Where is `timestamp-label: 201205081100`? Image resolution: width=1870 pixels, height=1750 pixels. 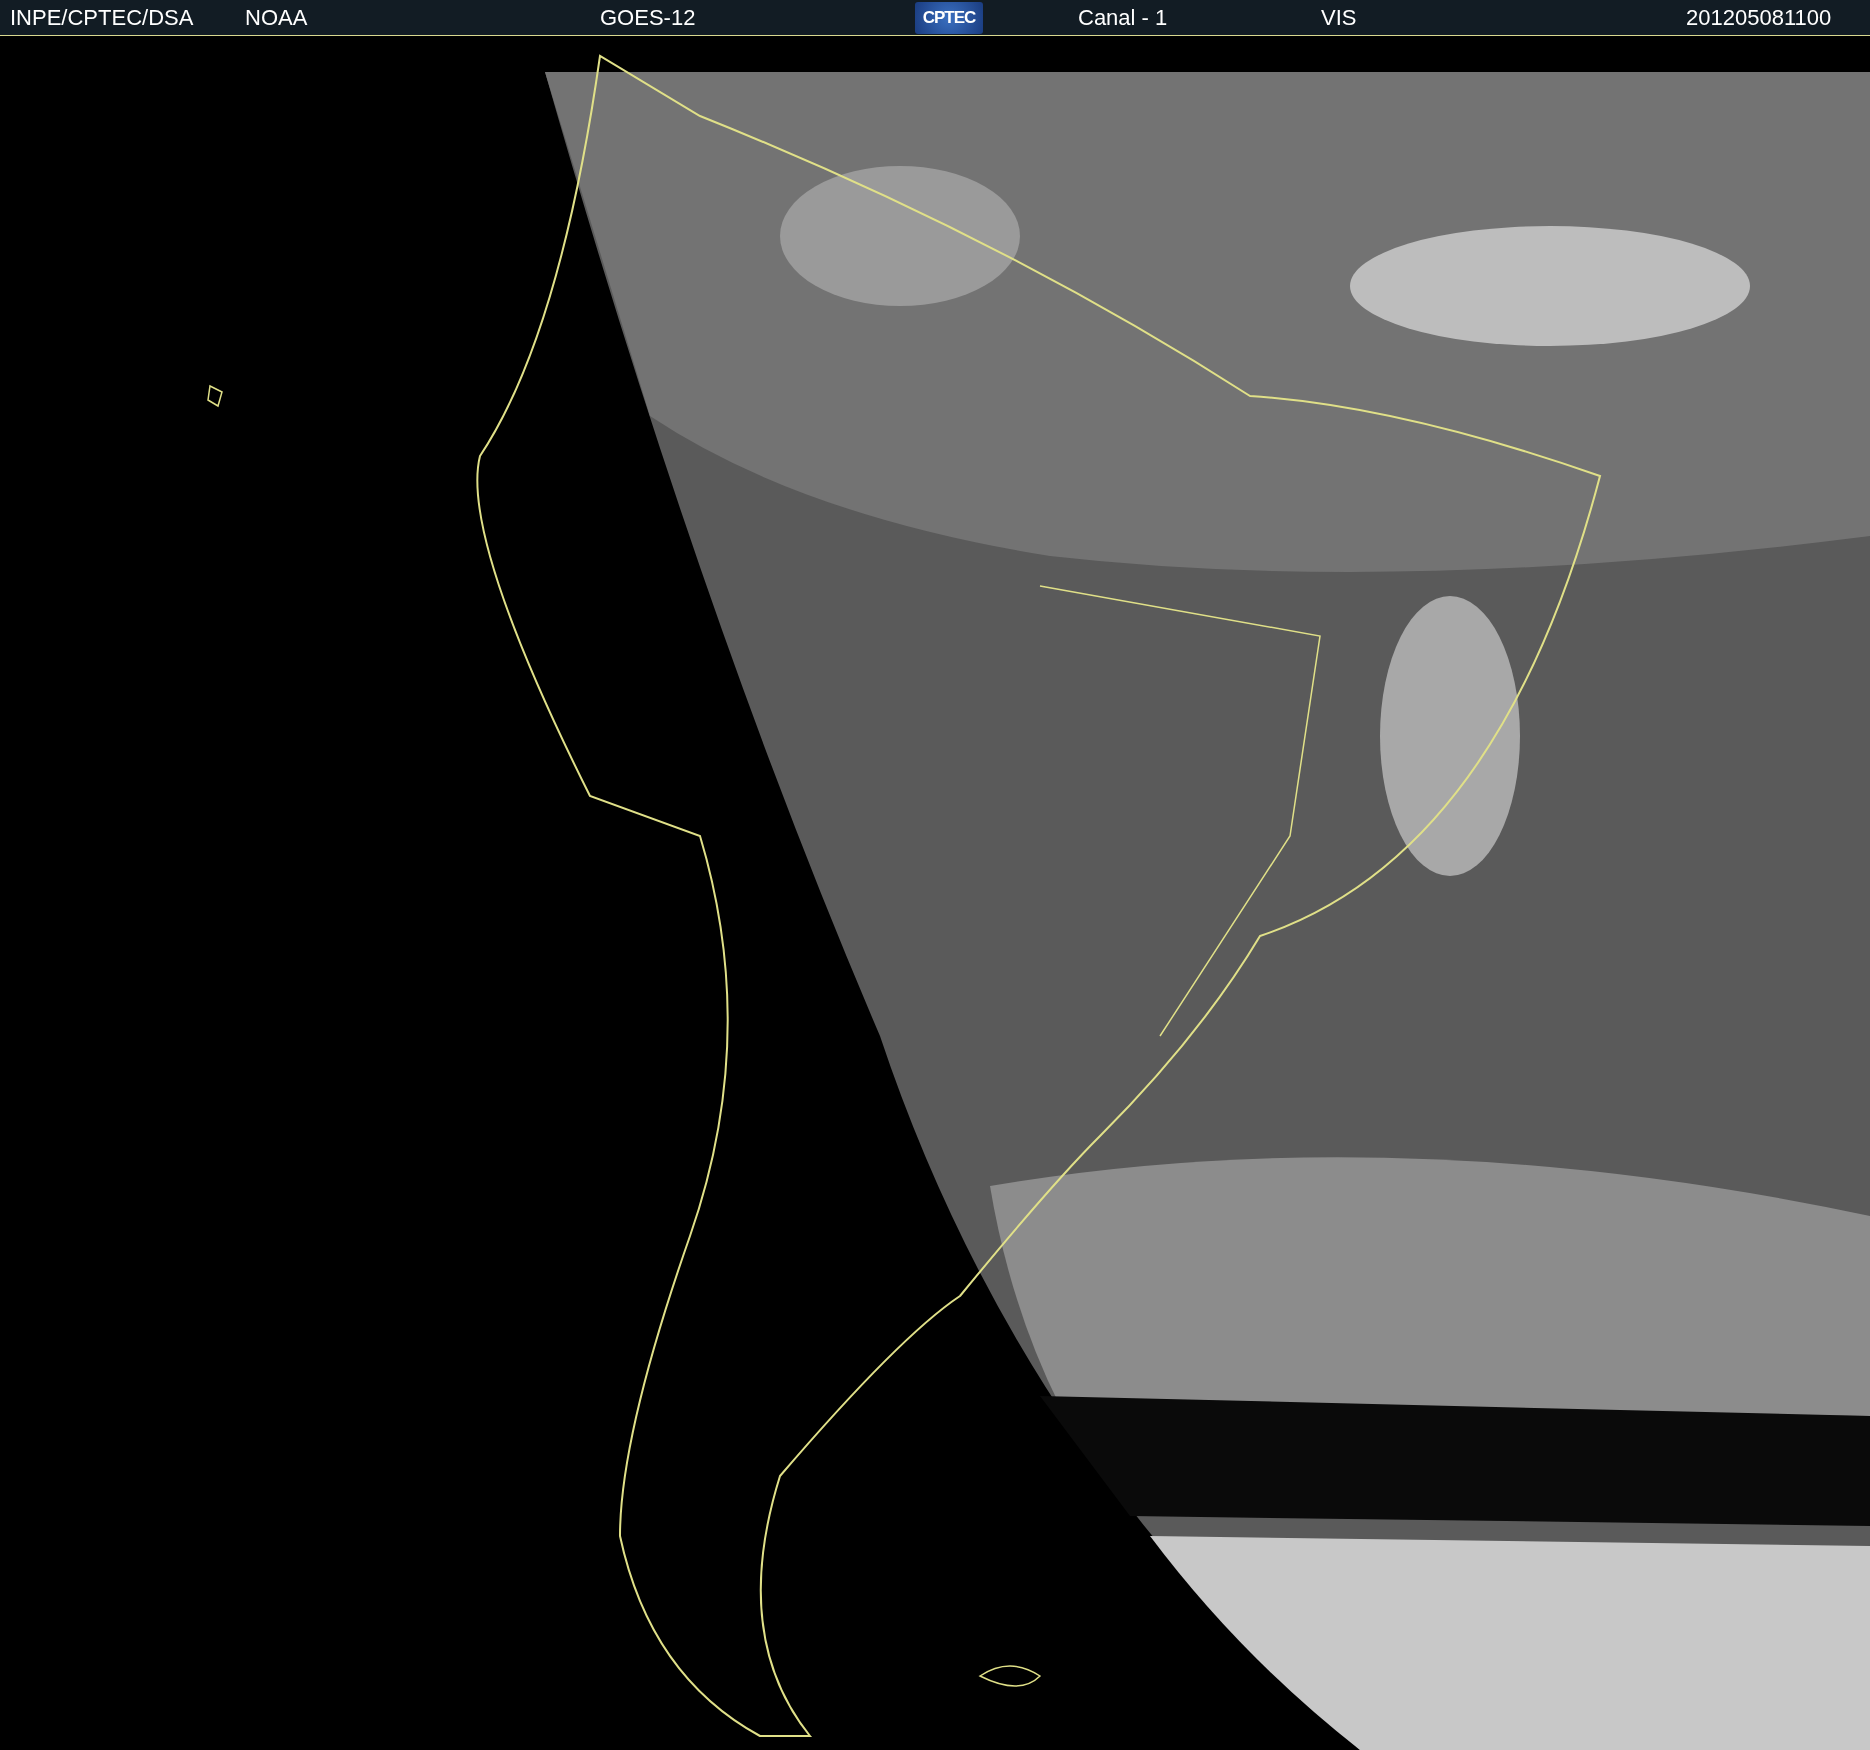
timestamp-label: 201205081100 is located at coordinates (1759, 17).